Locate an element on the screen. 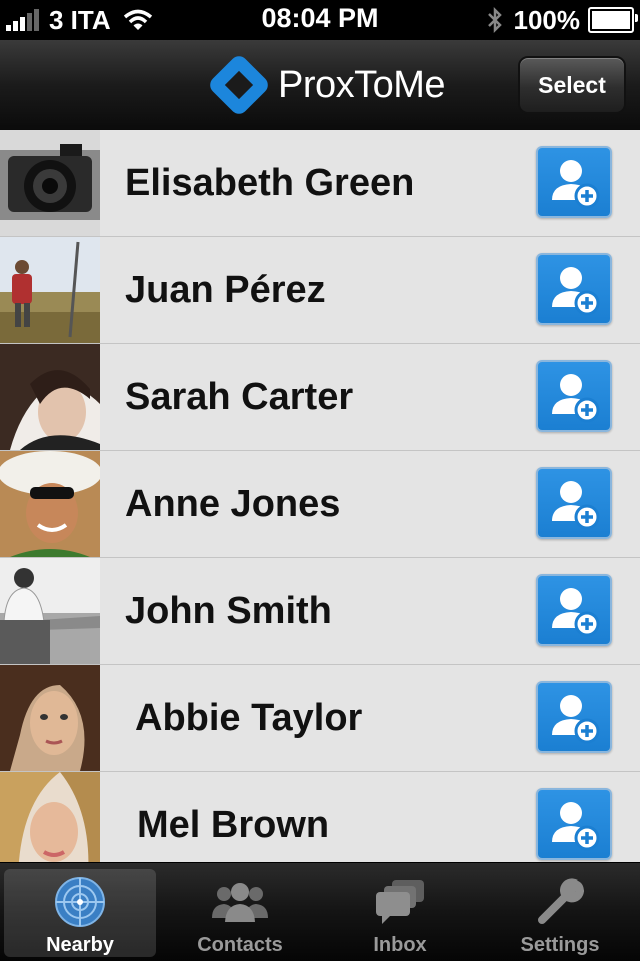 The width and height of the screenshot is (640, 961). tab-contacts: Contacts is located at coordinates (240, 913).